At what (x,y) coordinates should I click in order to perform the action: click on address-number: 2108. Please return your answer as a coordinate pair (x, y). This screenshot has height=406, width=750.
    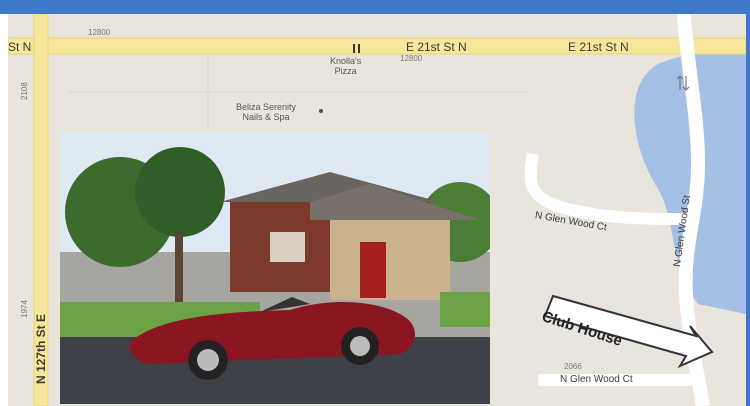
    Looking at the image, I should click on (24, 91).